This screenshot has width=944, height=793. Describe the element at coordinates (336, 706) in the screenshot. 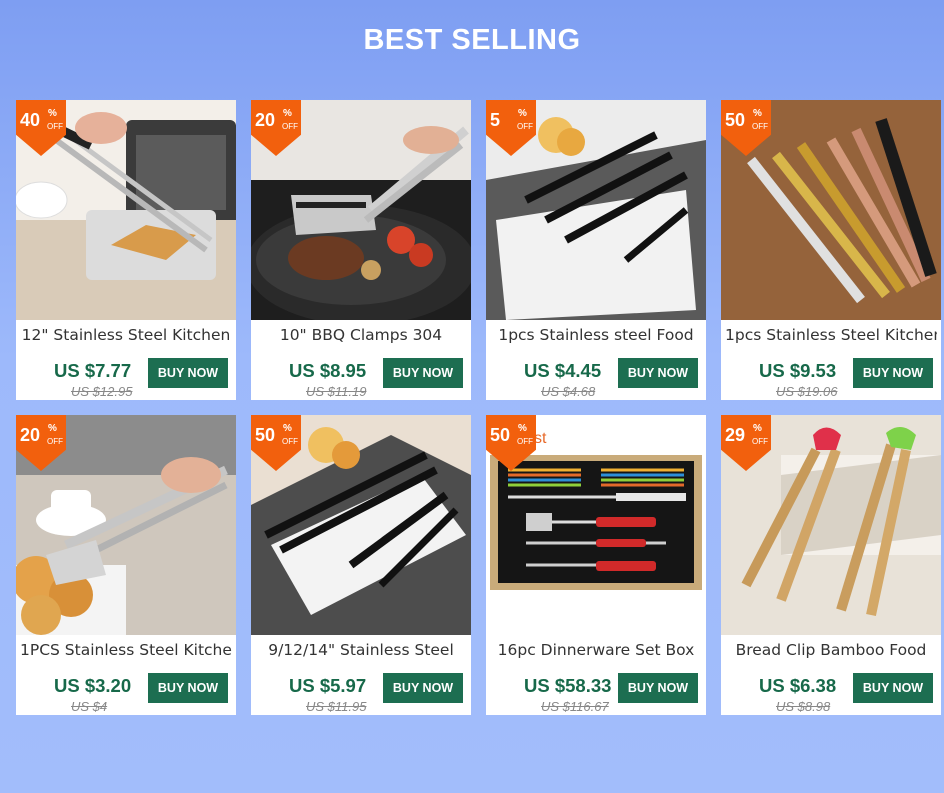

I see `original-price: US $11.95` at that location.